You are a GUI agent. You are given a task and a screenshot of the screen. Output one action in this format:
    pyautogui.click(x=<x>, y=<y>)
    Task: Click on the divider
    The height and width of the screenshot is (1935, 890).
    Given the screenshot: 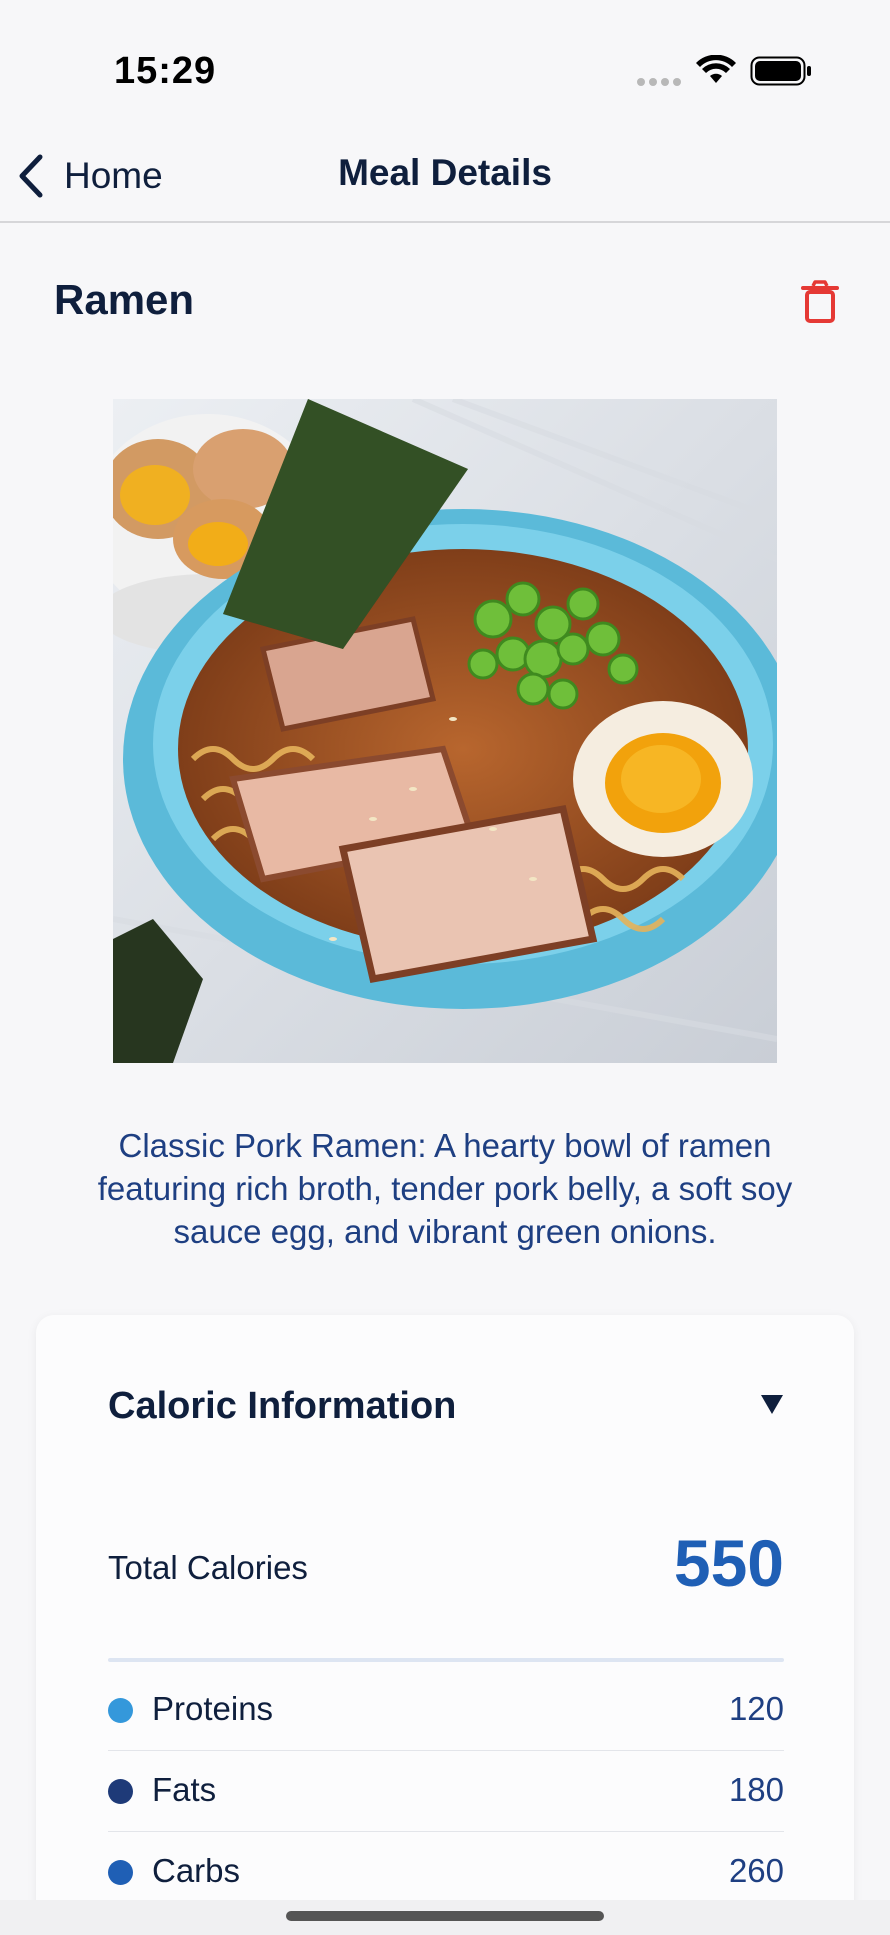 What is the action you would take?
    pyautogui.click(x=446, y=1660)
    